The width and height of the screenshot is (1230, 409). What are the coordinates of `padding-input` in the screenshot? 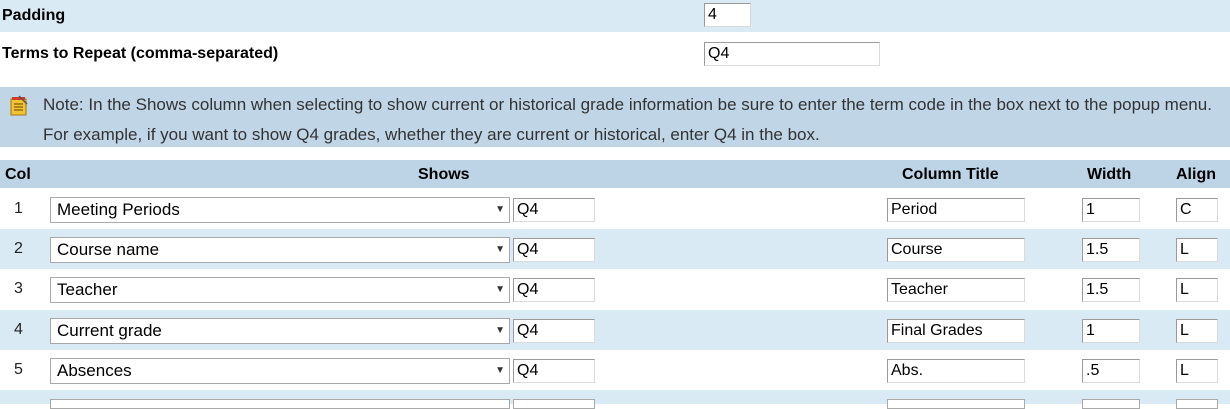 It's located at (727, 15).